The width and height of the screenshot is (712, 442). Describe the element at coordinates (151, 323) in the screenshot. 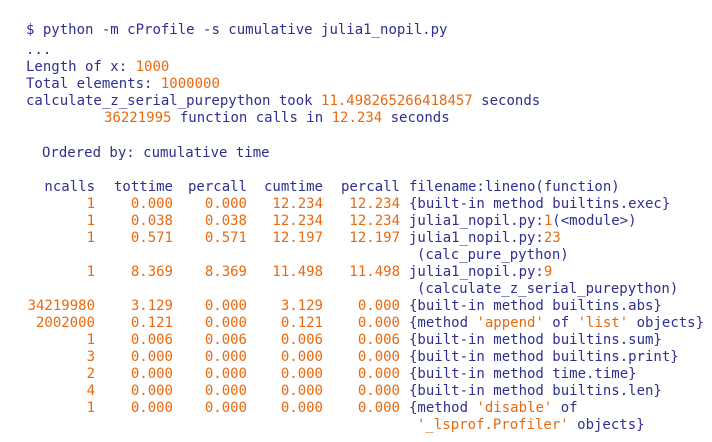

I see `cell-tottime: 0.121` at that location.